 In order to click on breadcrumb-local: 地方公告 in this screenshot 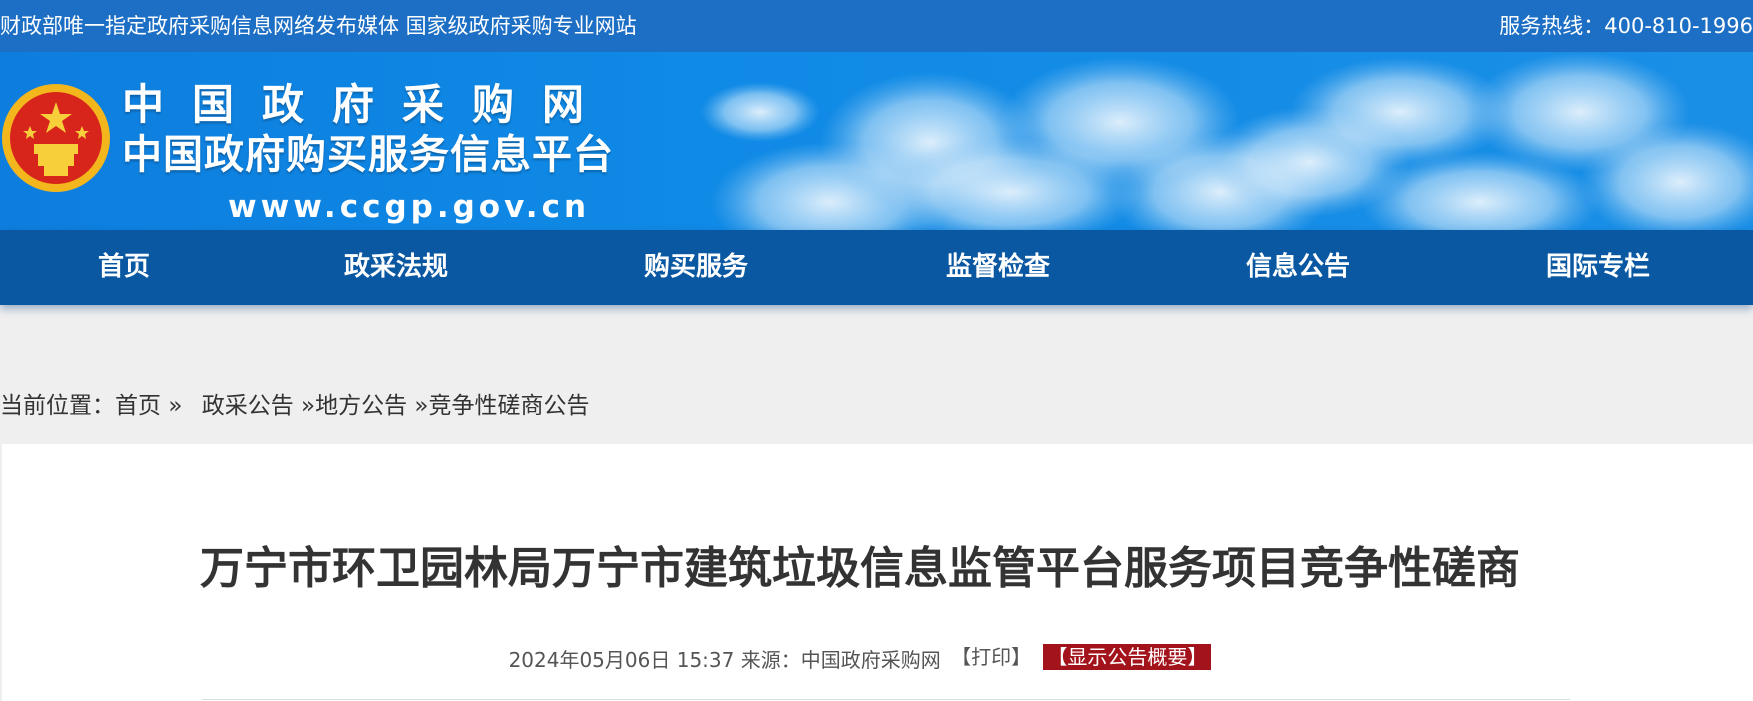, I will do `click(361, 406)`.